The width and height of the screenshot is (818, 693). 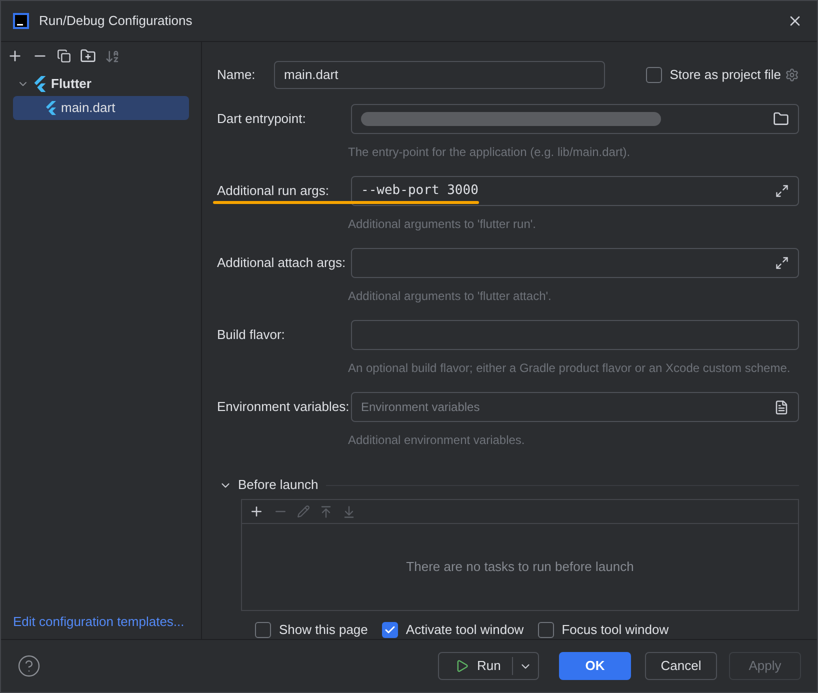 What do you see at coordinates (792, 75) in the screenshot?
I see `settings-icon` at bounding box center [792, 75].